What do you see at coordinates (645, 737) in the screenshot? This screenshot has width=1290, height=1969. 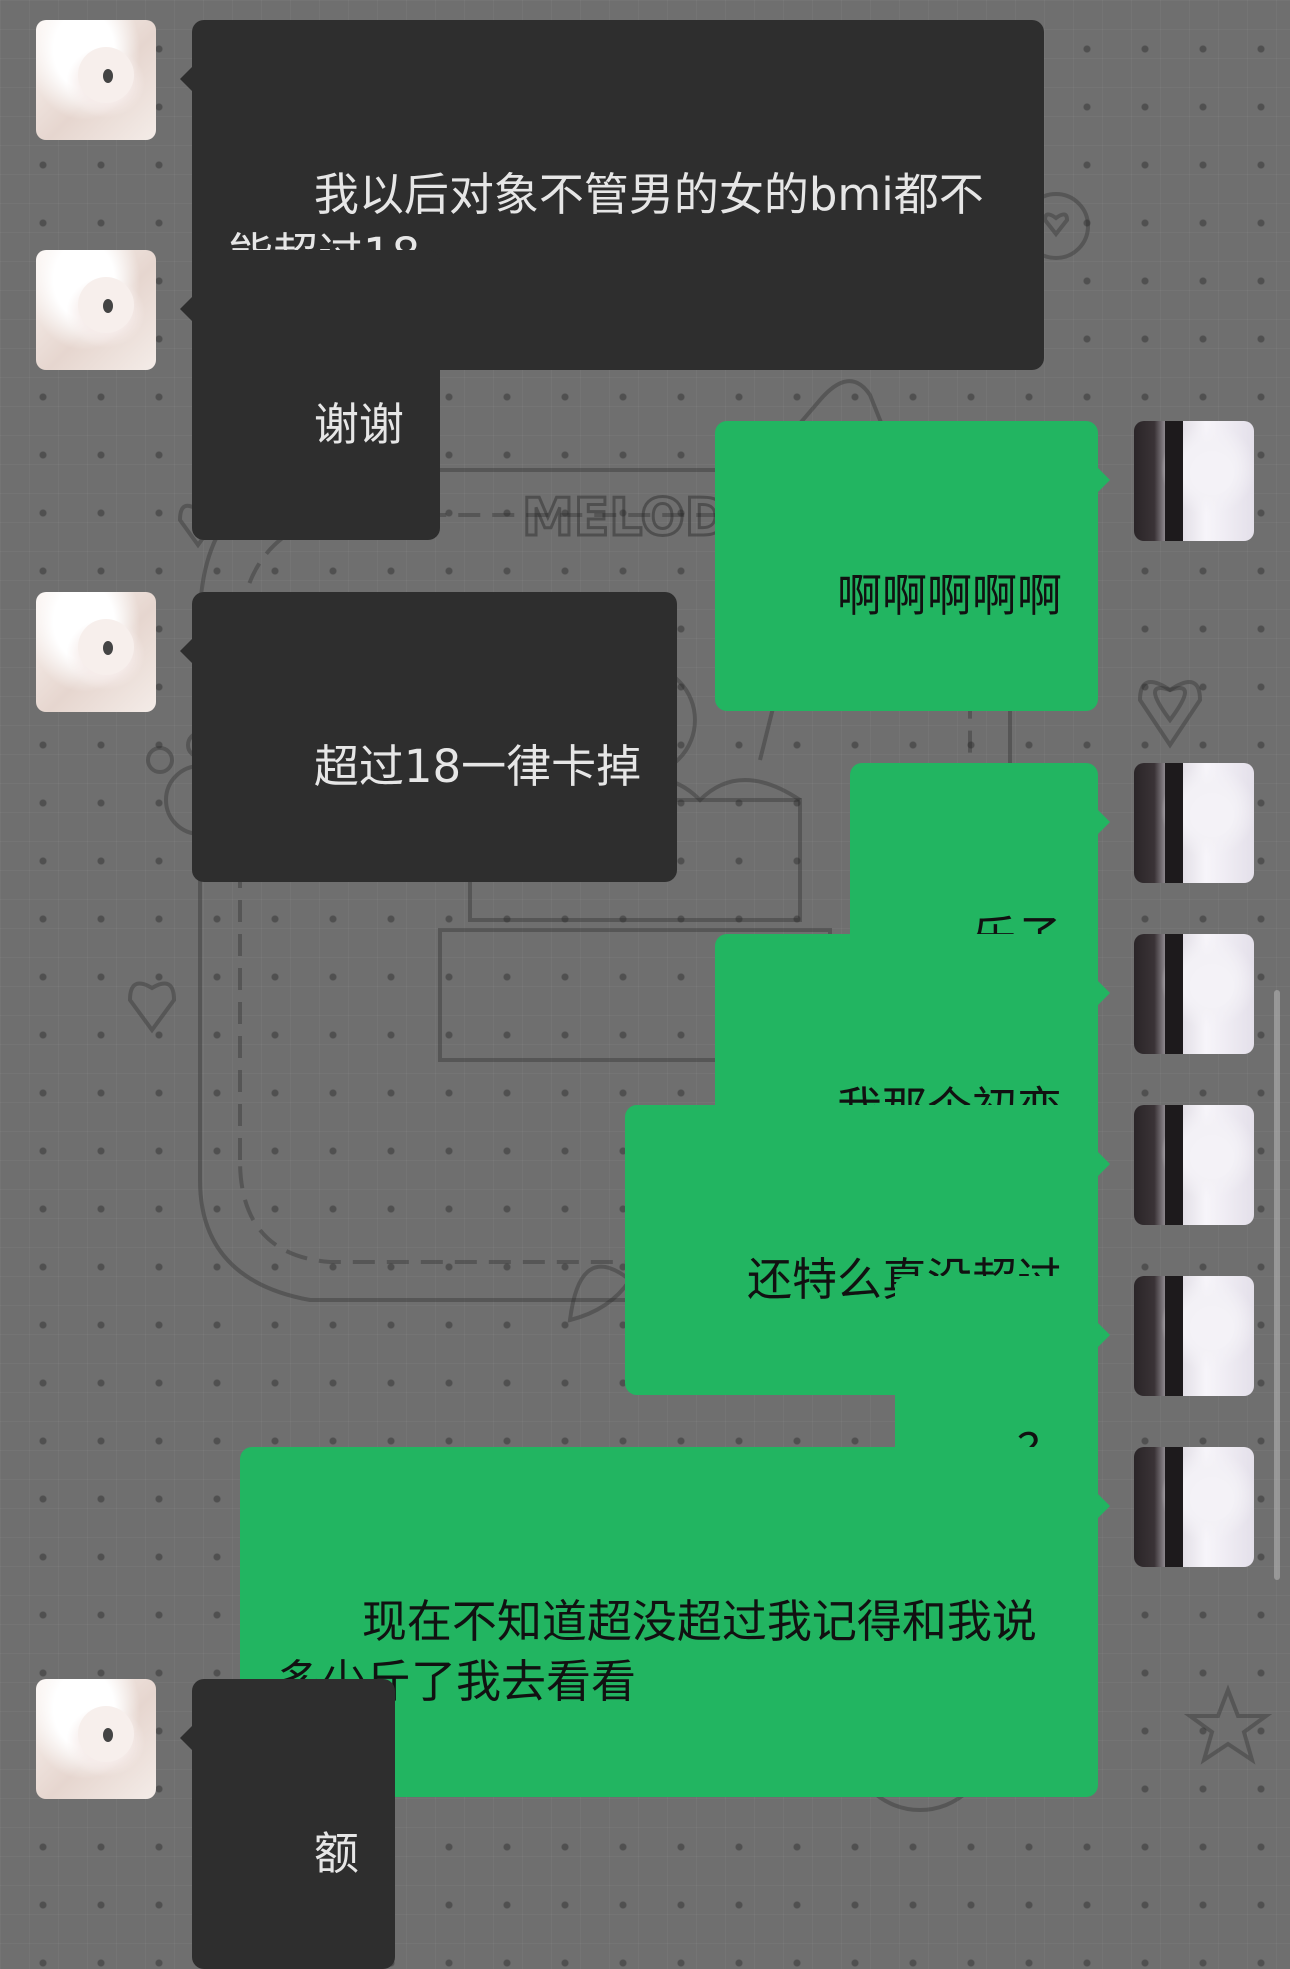 I see `message-row: 超过18一律卡掉` at bounding box center [645, 737].